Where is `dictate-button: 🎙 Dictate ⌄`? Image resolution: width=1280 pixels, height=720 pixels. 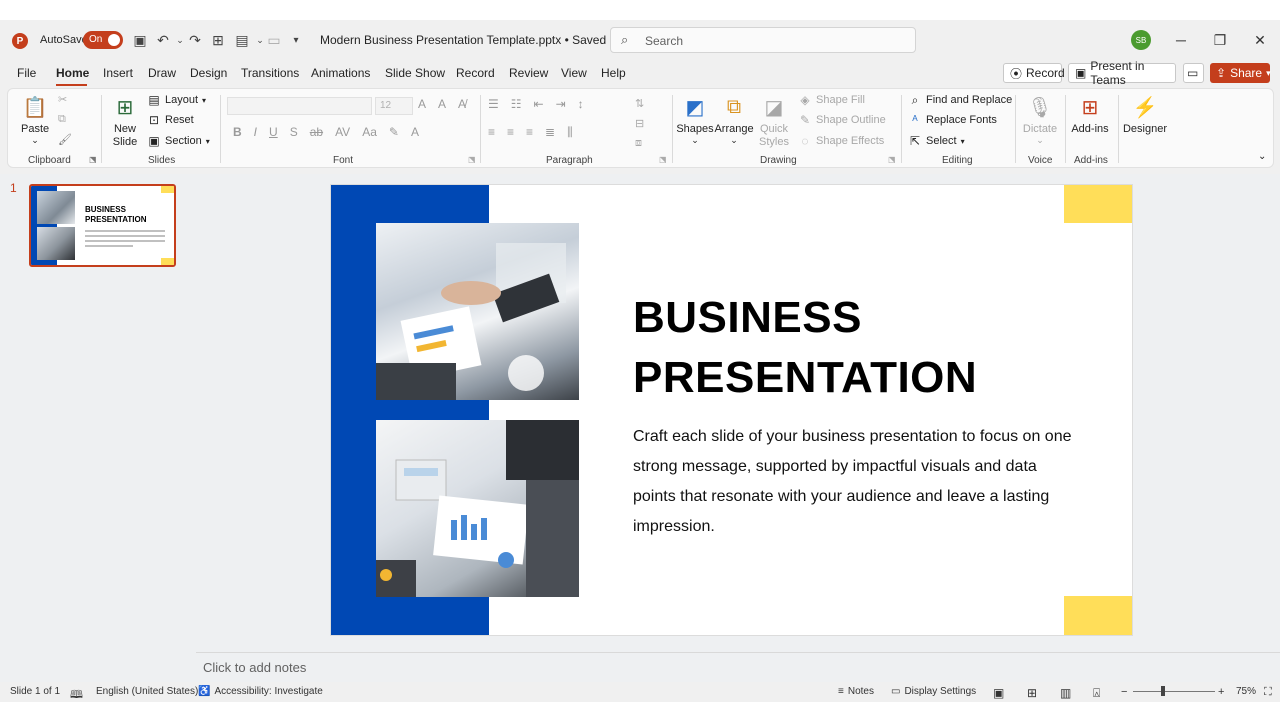
dictate-button: 🎙 Dictate ⌄ is located at coordinates (1040, 119).